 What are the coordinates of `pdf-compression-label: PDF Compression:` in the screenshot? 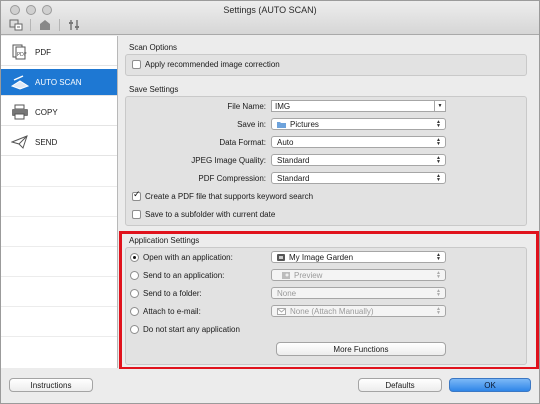 It's located at (232, 178).